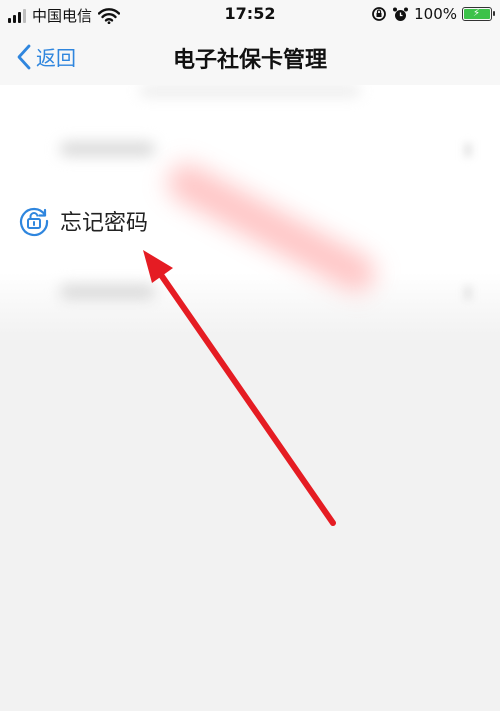 The height and width of the screenshot is (711, 500). I want to click on charging-bolt-icon: ⚡, so click(477, 13).